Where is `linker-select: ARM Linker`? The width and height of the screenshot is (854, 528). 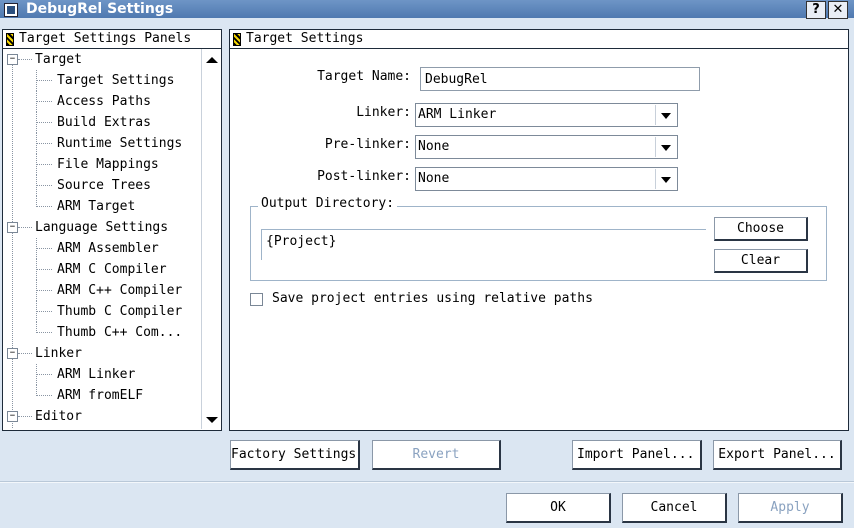 linker-select: ARM Linker is located at coordinates (546, 115).